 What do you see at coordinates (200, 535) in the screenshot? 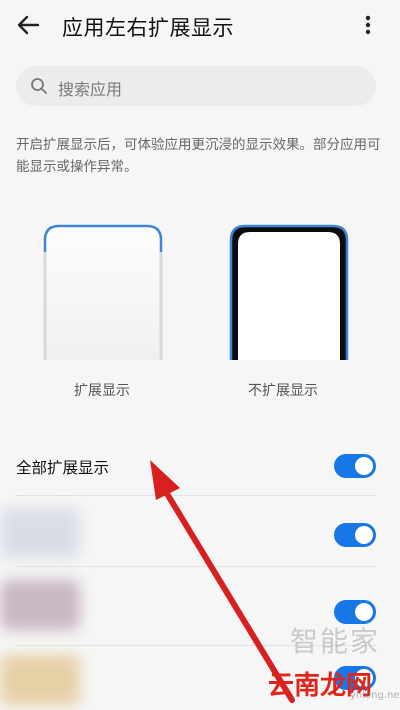
I see `app-row` at bounding box center [200, 535].